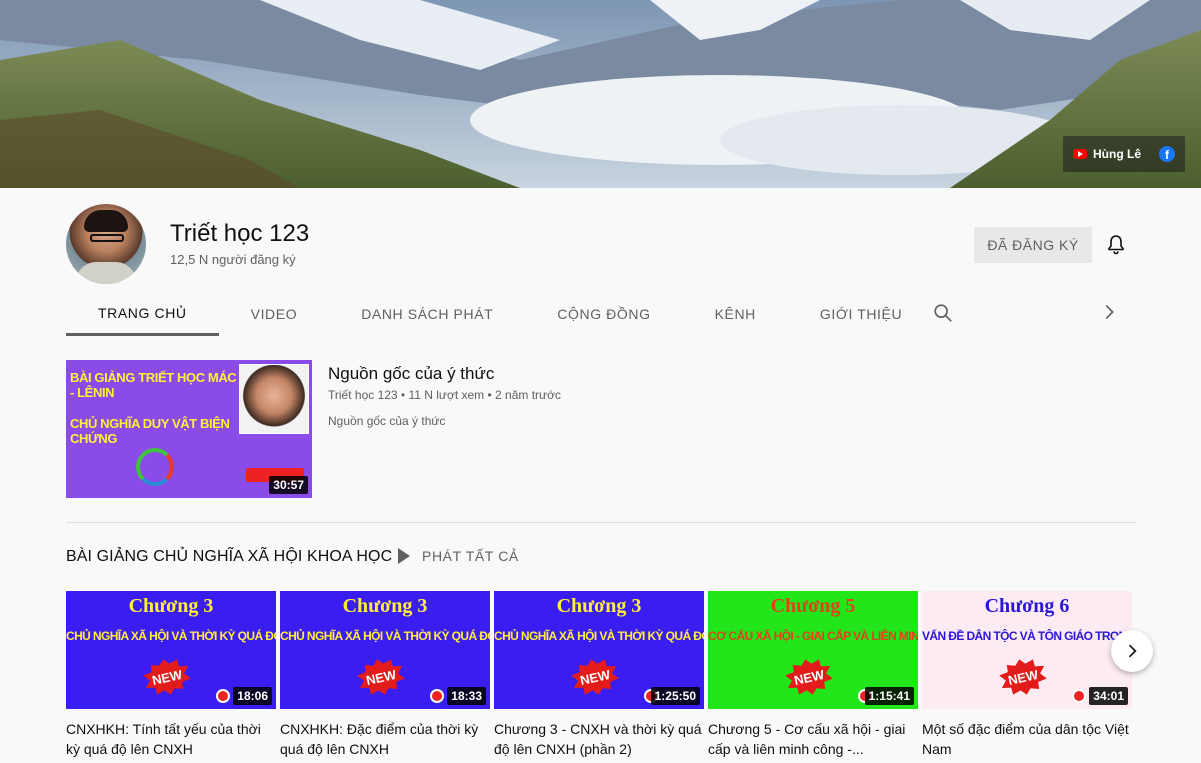 The image size is (1201, 763). I want to click on youtube-icon, so click(1080, 154).